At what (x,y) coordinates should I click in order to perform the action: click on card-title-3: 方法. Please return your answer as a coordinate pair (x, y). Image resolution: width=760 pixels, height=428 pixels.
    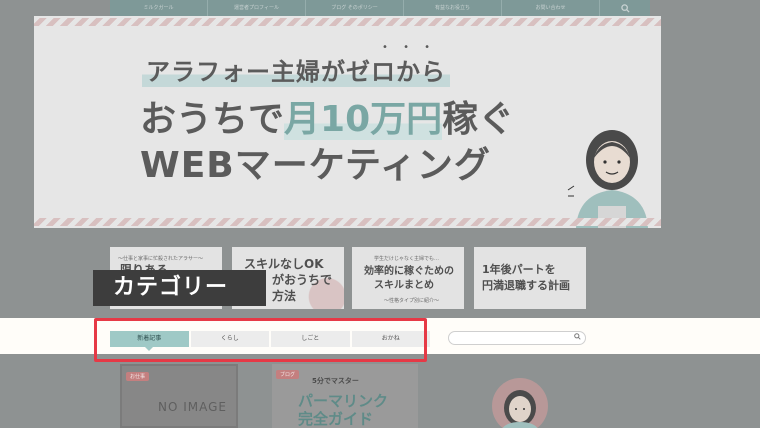
    Looking at the image, I should click on (284, 296).